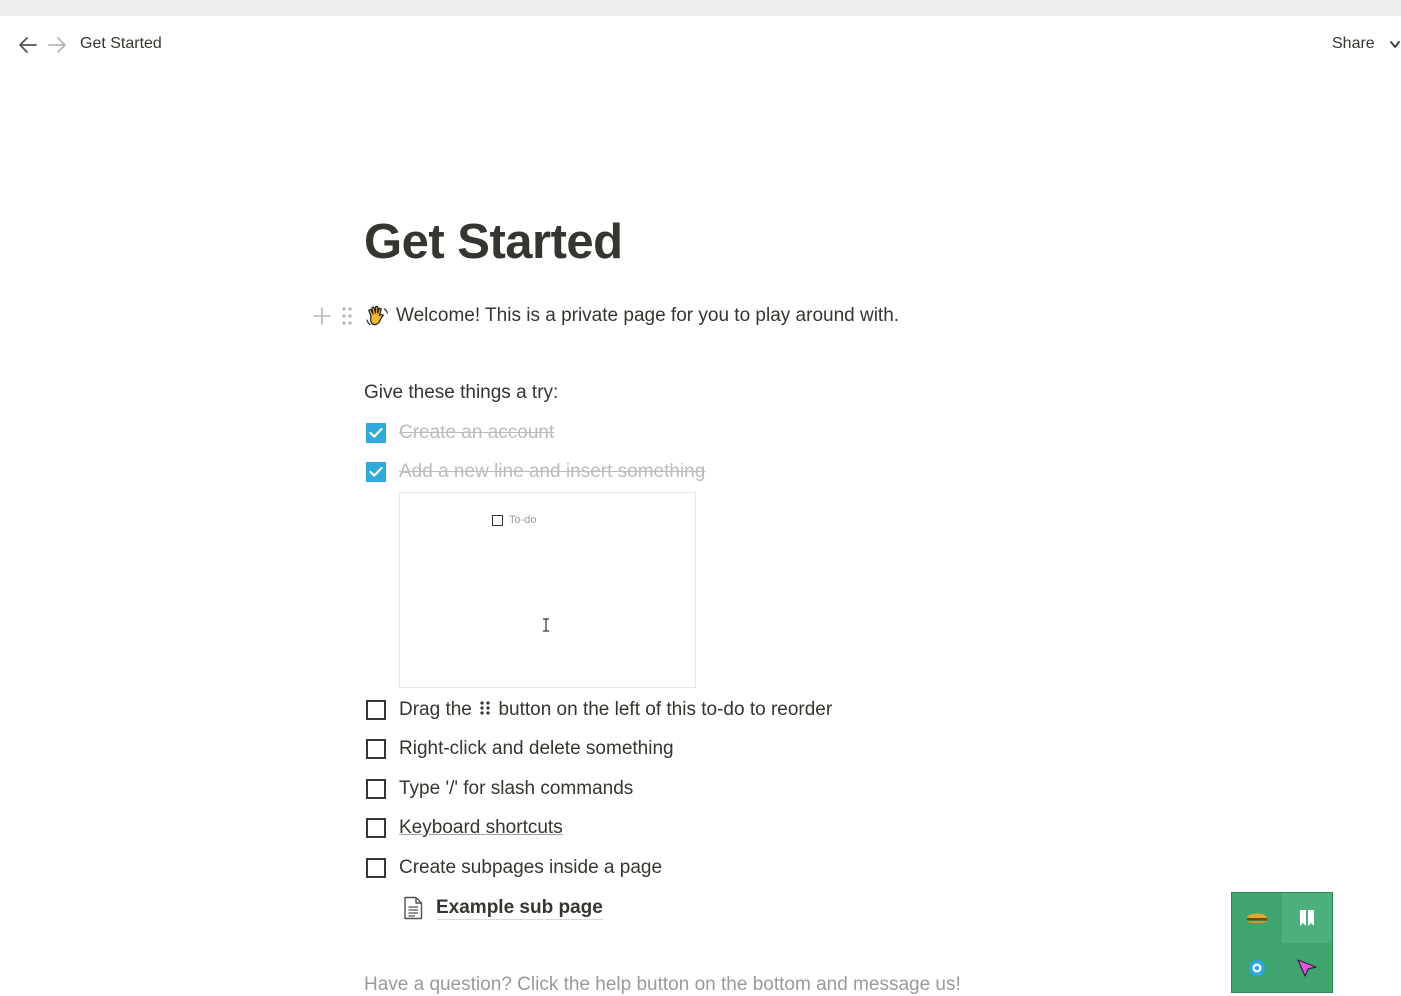 This screenshot has width=1401, height=996. What do you see at coordinates (493, 242) in the screenshot?
I see `page-title: Get Started` at bounding box center [493, 242].